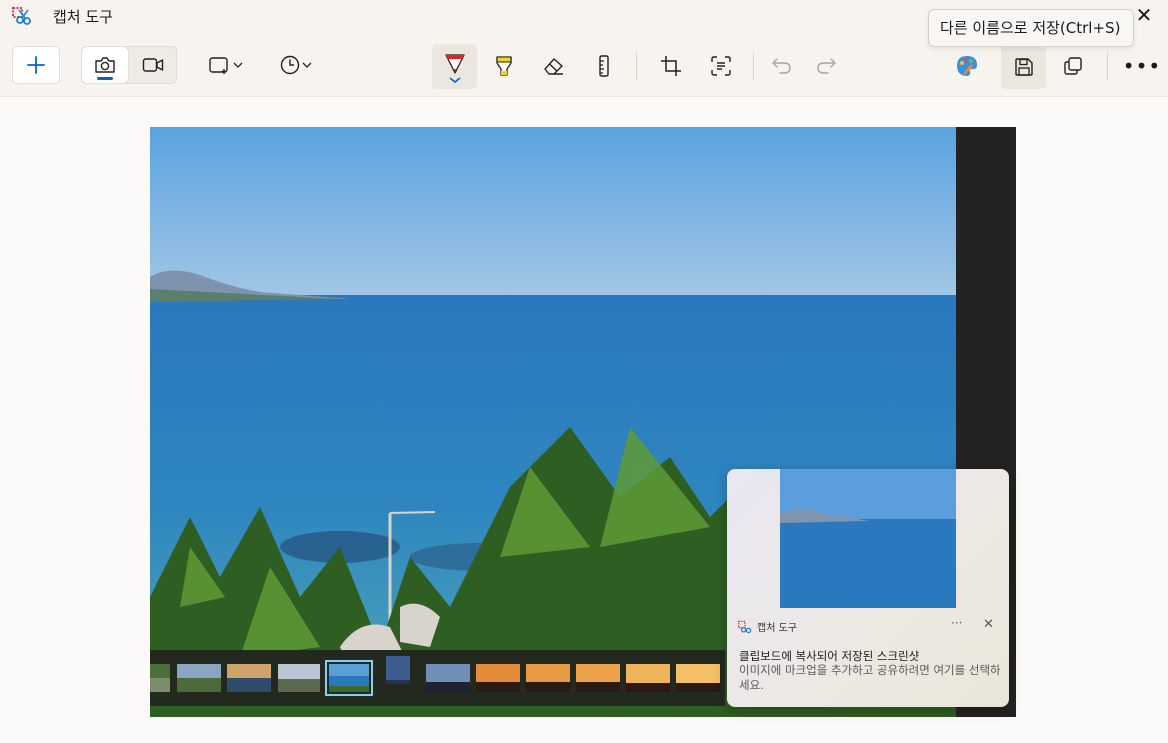 Image resolution: width=1168 pixels, height=743 pixels. I want to click on video-mode-button, so click(153, 65).